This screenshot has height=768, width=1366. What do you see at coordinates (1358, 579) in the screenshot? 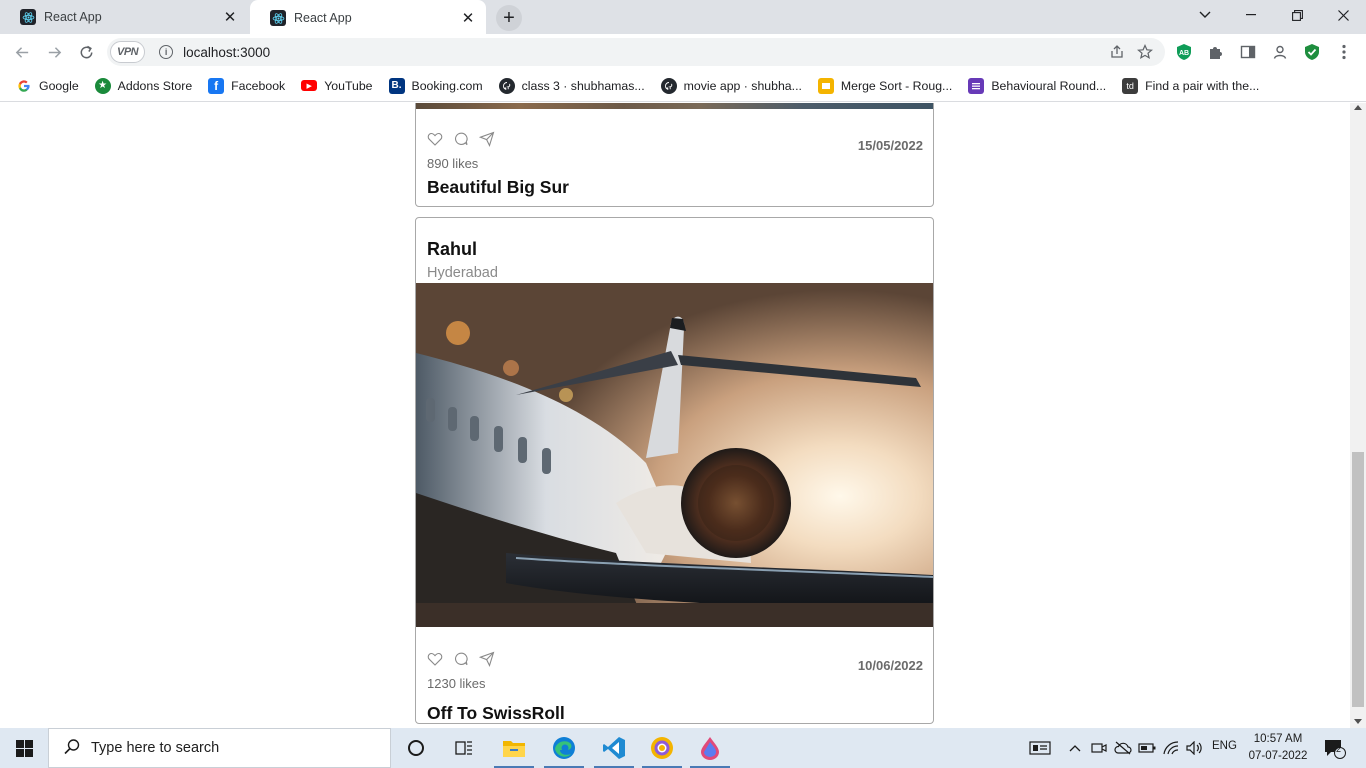
I see `scrollbar-thumb` at bounding box center [1358, 579].